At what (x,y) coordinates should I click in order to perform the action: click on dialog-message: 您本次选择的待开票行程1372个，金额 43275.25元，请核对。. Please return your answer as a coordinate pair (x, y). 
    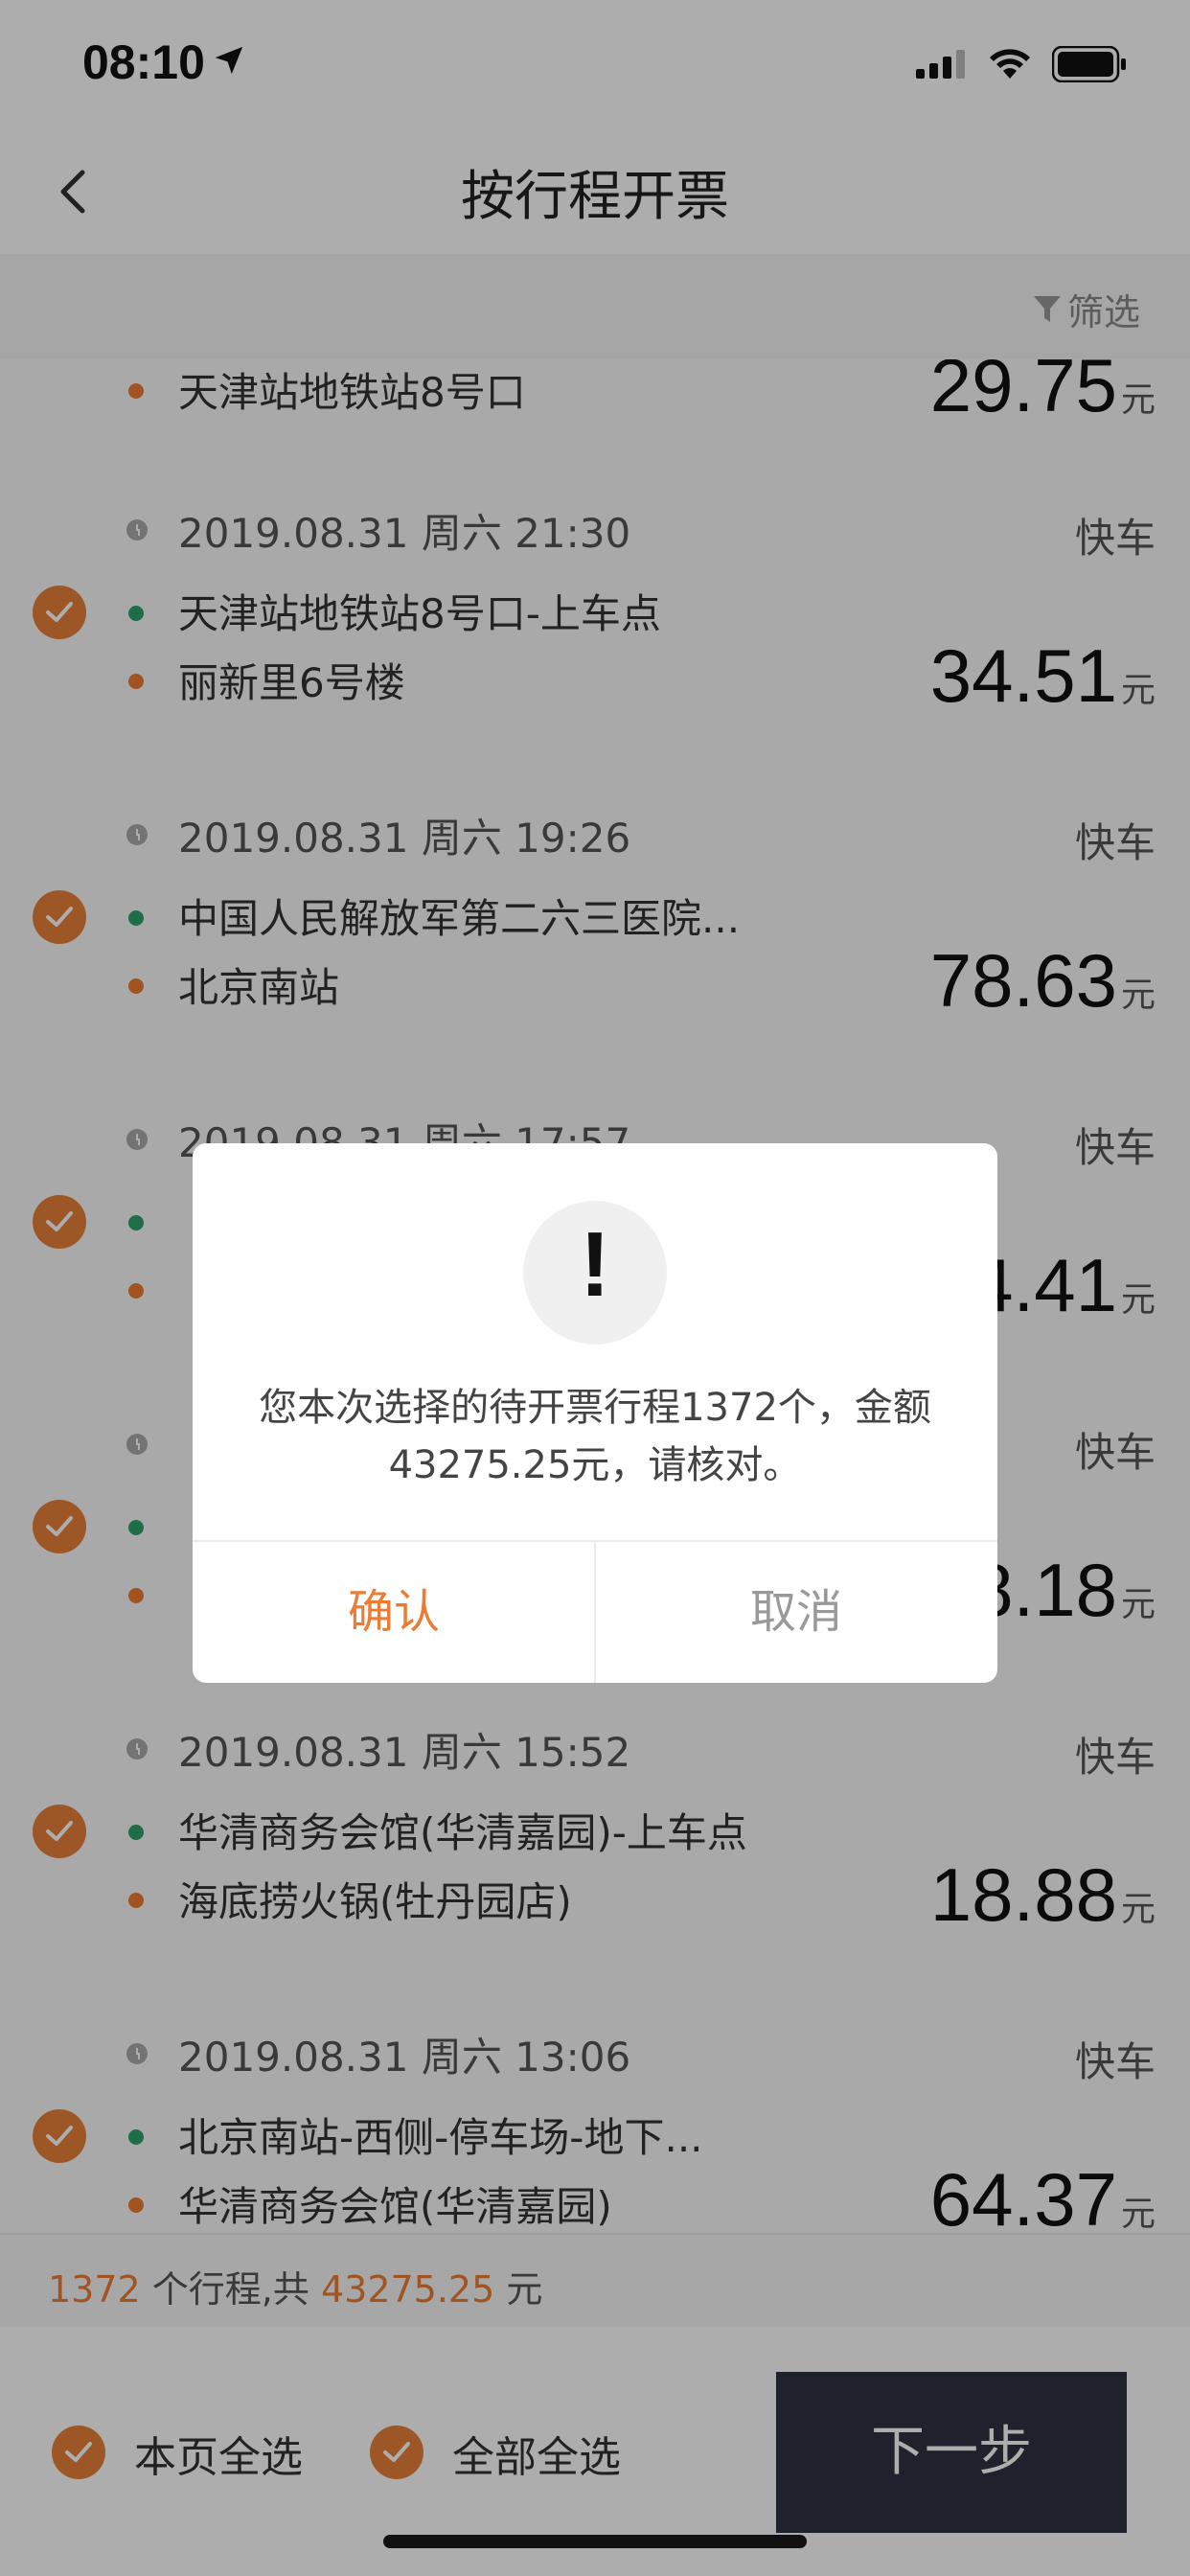
    Looking at the image, I should click on (595, 1436).